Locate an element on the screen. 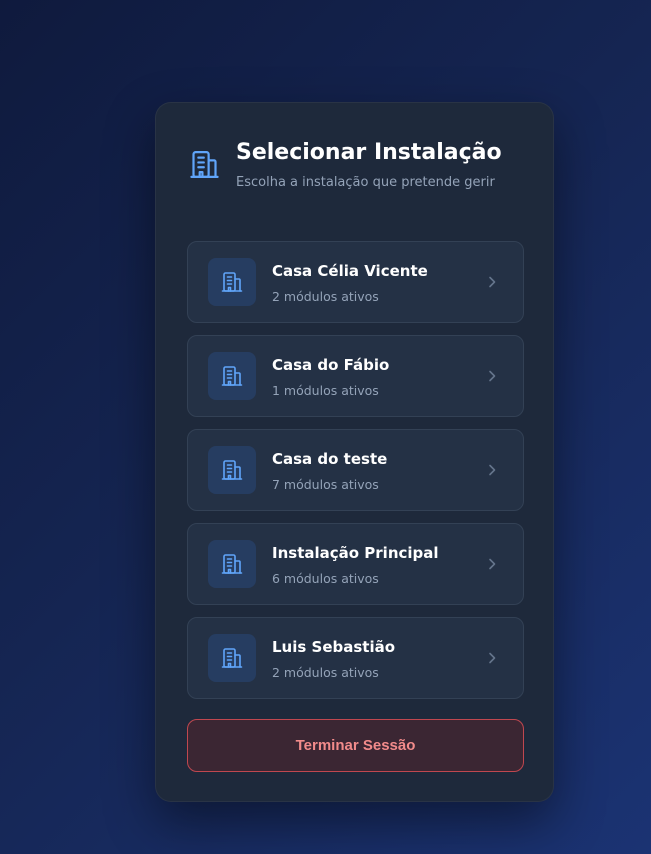  installation-item: Instalação Principal 6 módulos ativos is located at coordinates (355, 564).